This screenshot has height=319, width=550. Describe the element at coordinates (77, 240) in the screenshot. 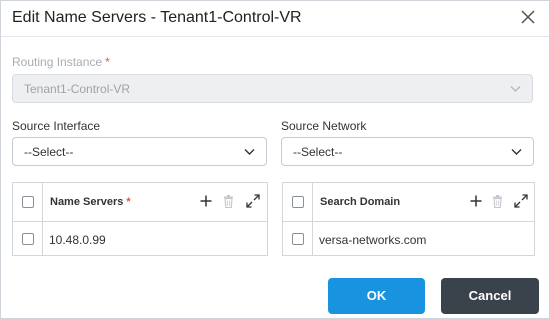

I see `name-server-value: 10.48.0.99` at that location.